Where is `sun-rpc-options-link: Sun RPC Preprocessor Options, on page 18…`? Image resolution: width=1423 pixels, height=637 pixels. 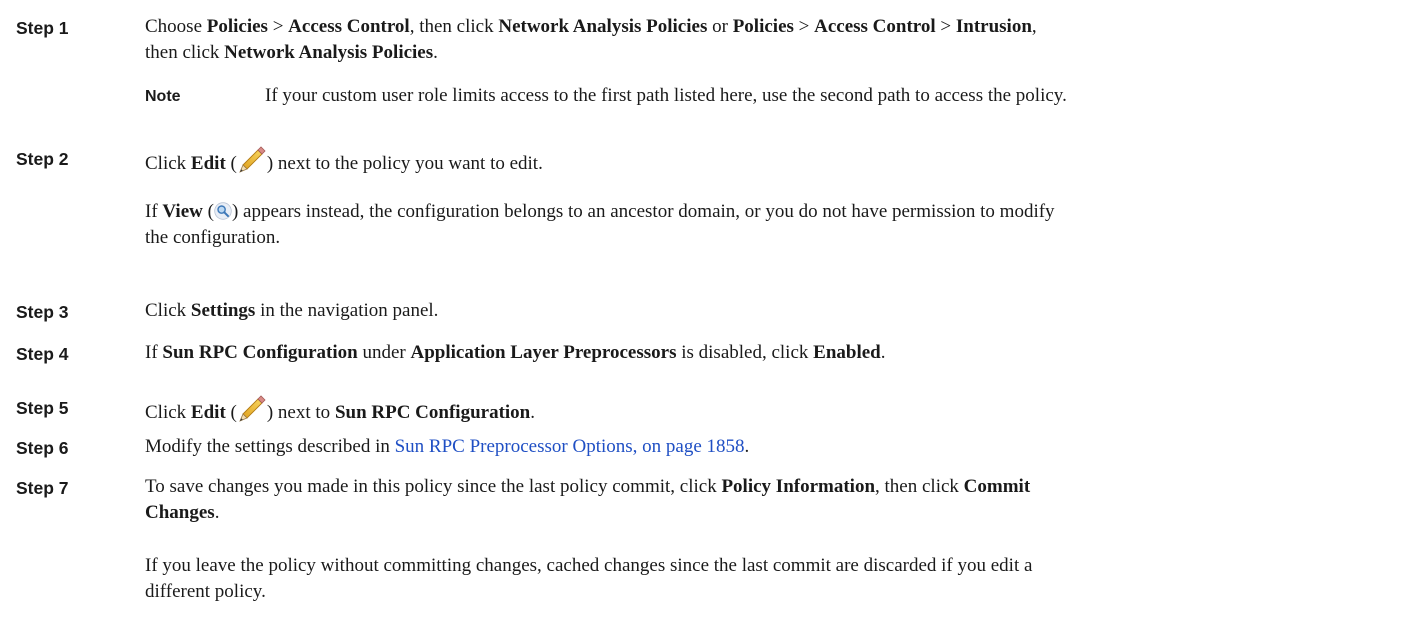 sun-rpc-options-link: Sun RPC Preprocessor Options, on page 18… is located at coordinates (570, 446).